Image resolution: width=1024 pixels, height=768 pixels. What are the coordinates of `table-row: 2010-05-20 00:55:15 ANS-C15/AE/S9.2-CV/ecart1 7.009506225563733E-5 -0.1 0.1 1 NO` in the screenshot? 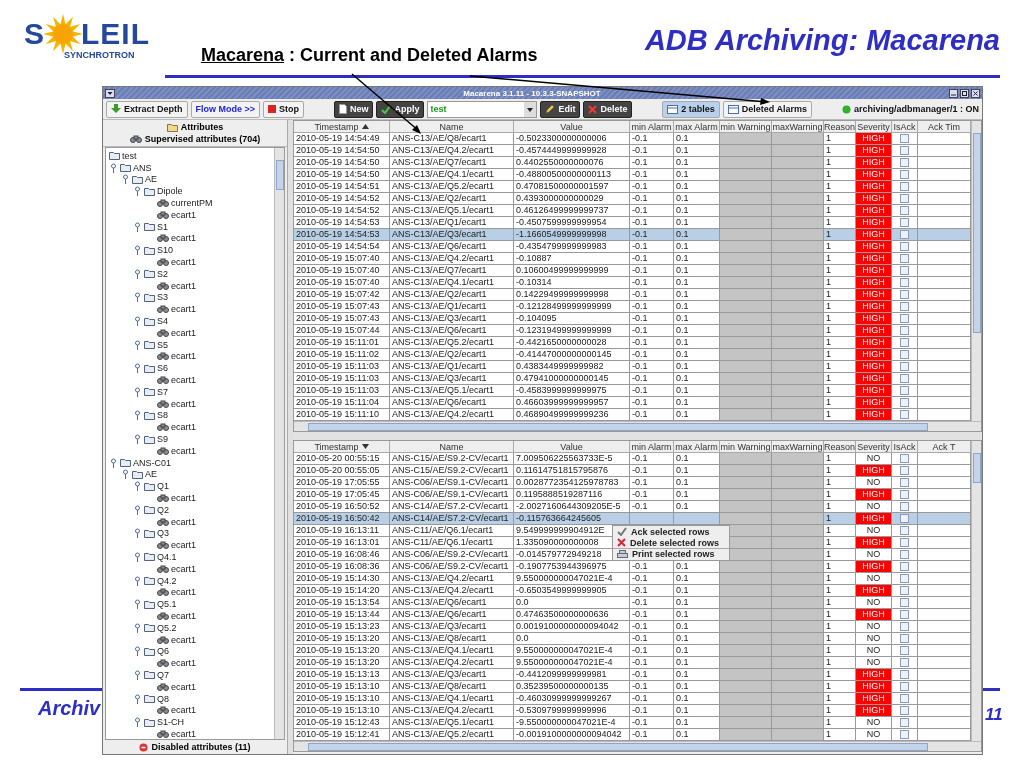 It's located at (632, 459).